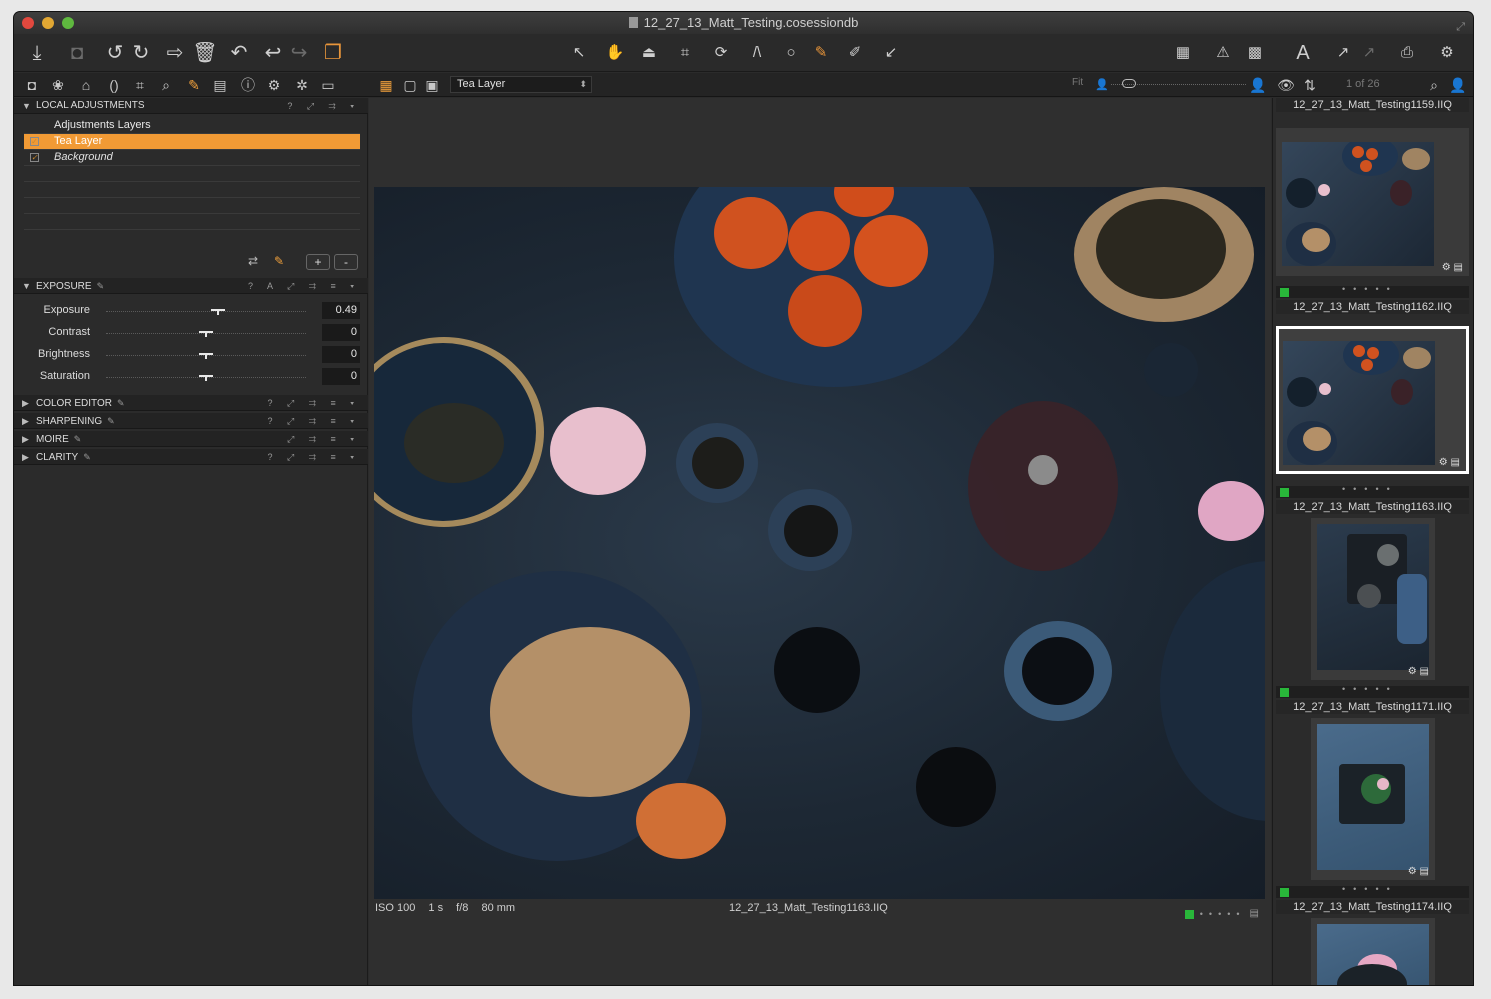 The image size is (1491, 999). I want to click on section-tools-icon: ? ⤢ ⇉ ▾, so click(323, 106).